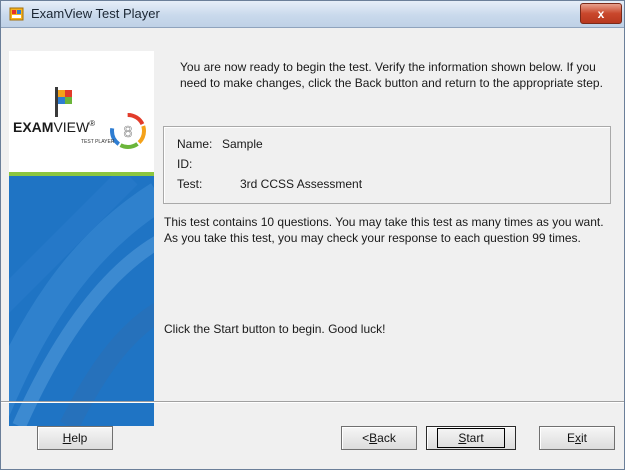 The width and height of the screenshot is (625, 470). What do you see at coordinates (54, 127) in the screenshot?
I see `examview-logo: EXAMVIEW®` at bounding box center [54, 127].